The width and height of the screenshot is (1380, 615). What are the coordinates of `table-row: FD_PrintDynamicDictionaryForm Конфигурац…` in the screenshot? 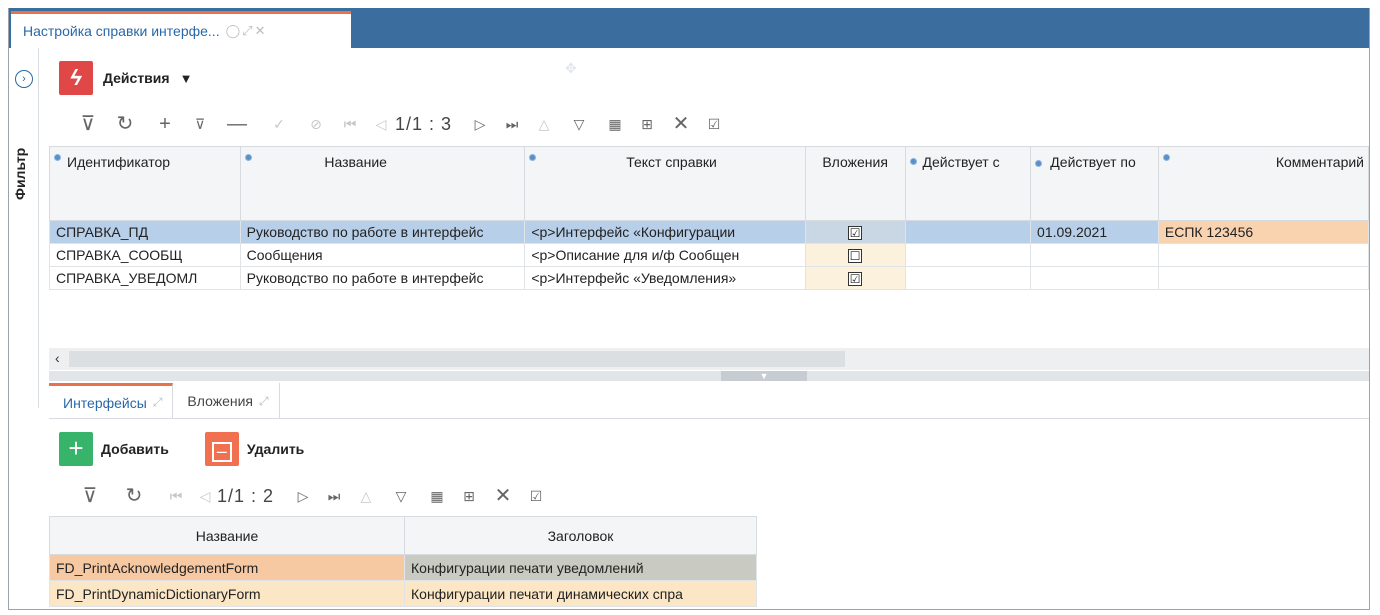 It's located at (403, 593).